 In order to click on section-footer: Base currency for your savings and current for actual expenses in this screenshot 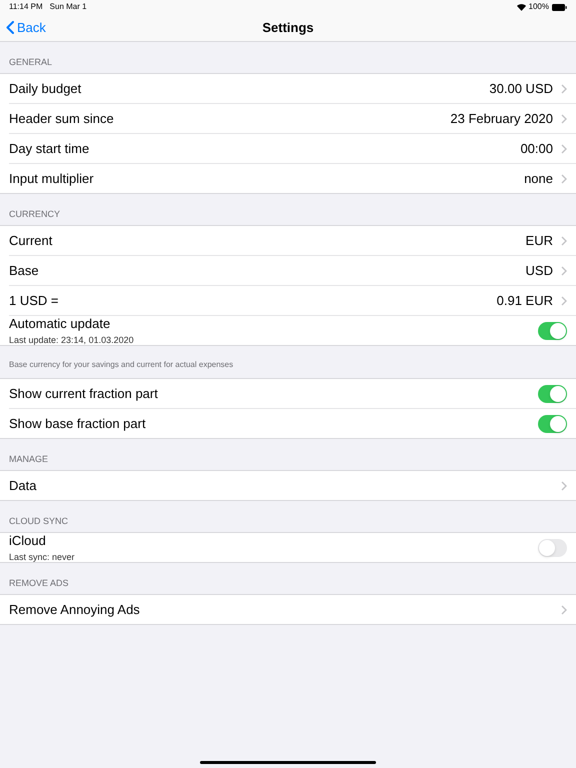, I will do `click(121, 364)`.